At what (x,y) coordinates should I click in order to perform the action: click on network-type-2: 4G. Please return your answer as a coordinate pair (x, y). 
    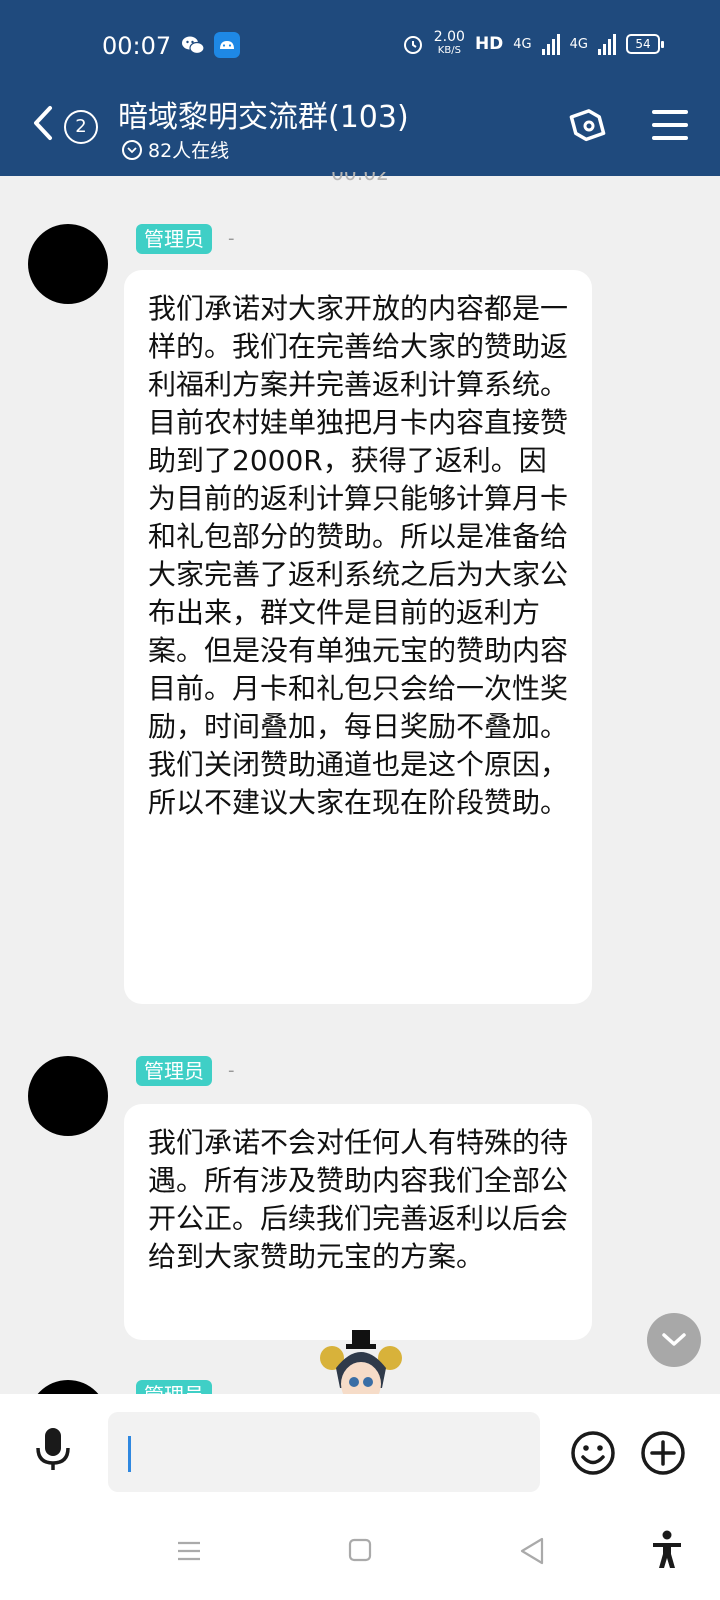
    Looking at the image, I should click on (578, 44).